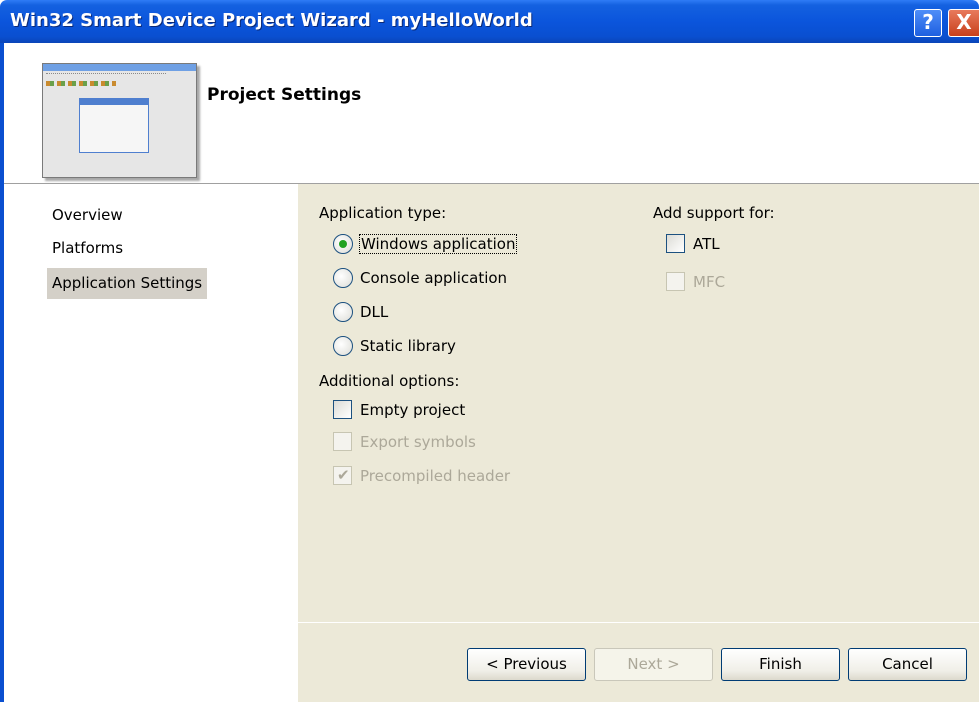 This screenshot has width=979, height=702. Describe the element at coordinates (963, 23) in the screenshot. I see `close-button: X` at that location.